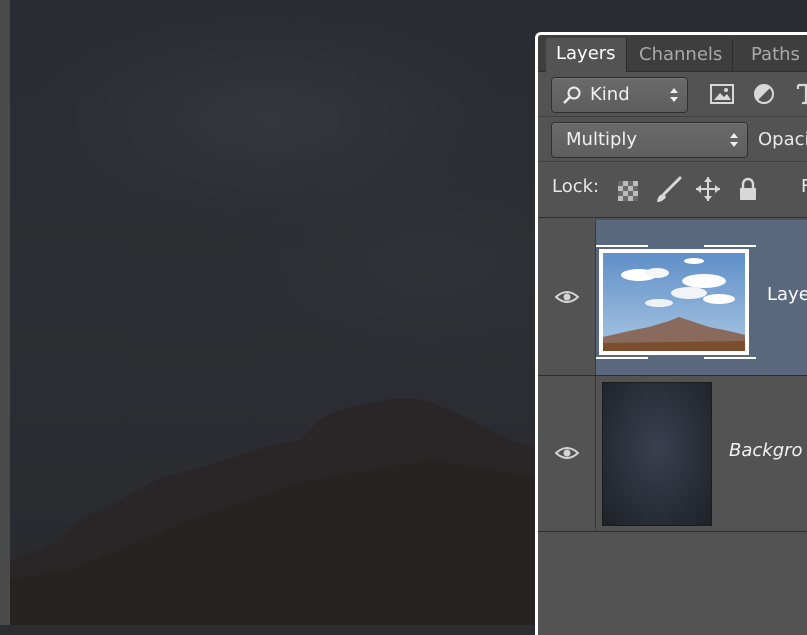 This screenshot has height=635, width=807. What do you see at coordinates (764, 94) in the screenshot?
I see `adjustment-filter-icon` at bounding box center [764, 94].